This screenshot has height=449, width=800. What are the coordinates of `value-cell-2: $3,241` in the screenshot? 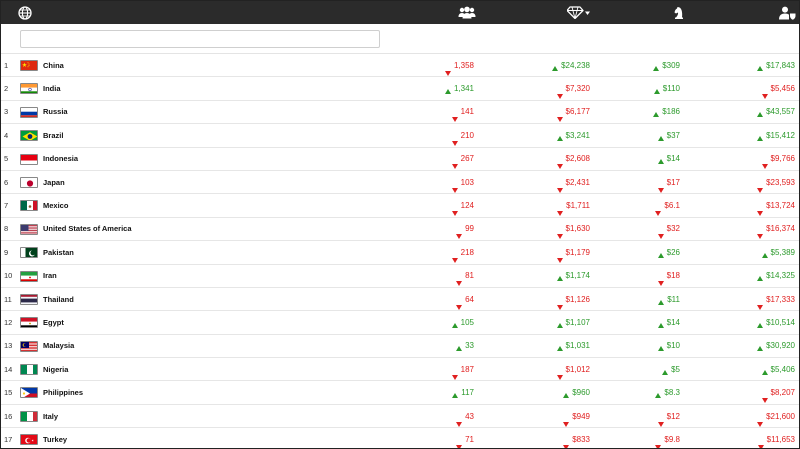 It's located at (573, 135).